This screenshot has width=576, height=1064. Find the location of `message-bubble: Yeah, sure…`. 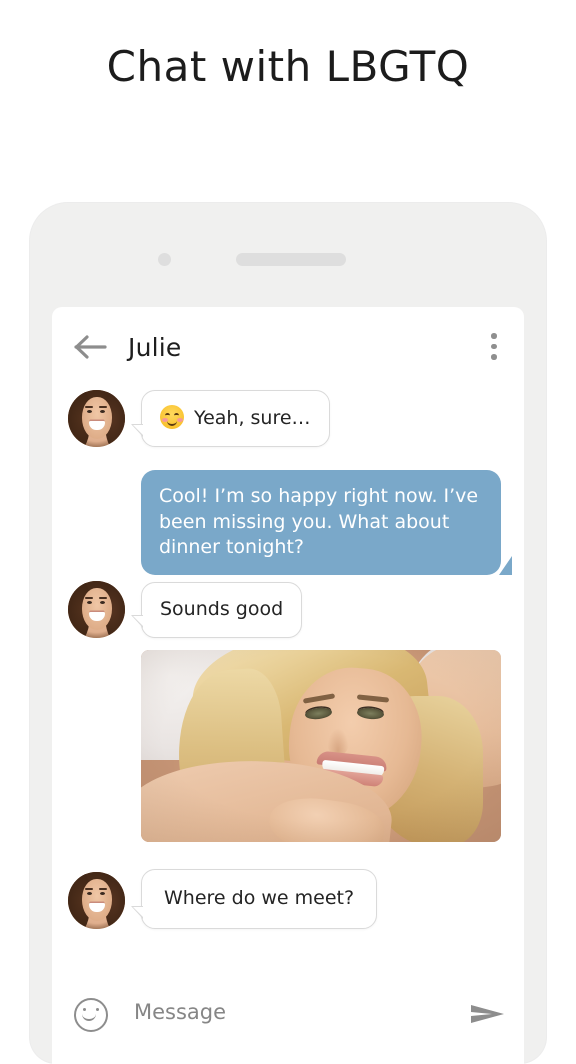

message-bubble: Yeah, sure… is located at coordinates (230, 418).